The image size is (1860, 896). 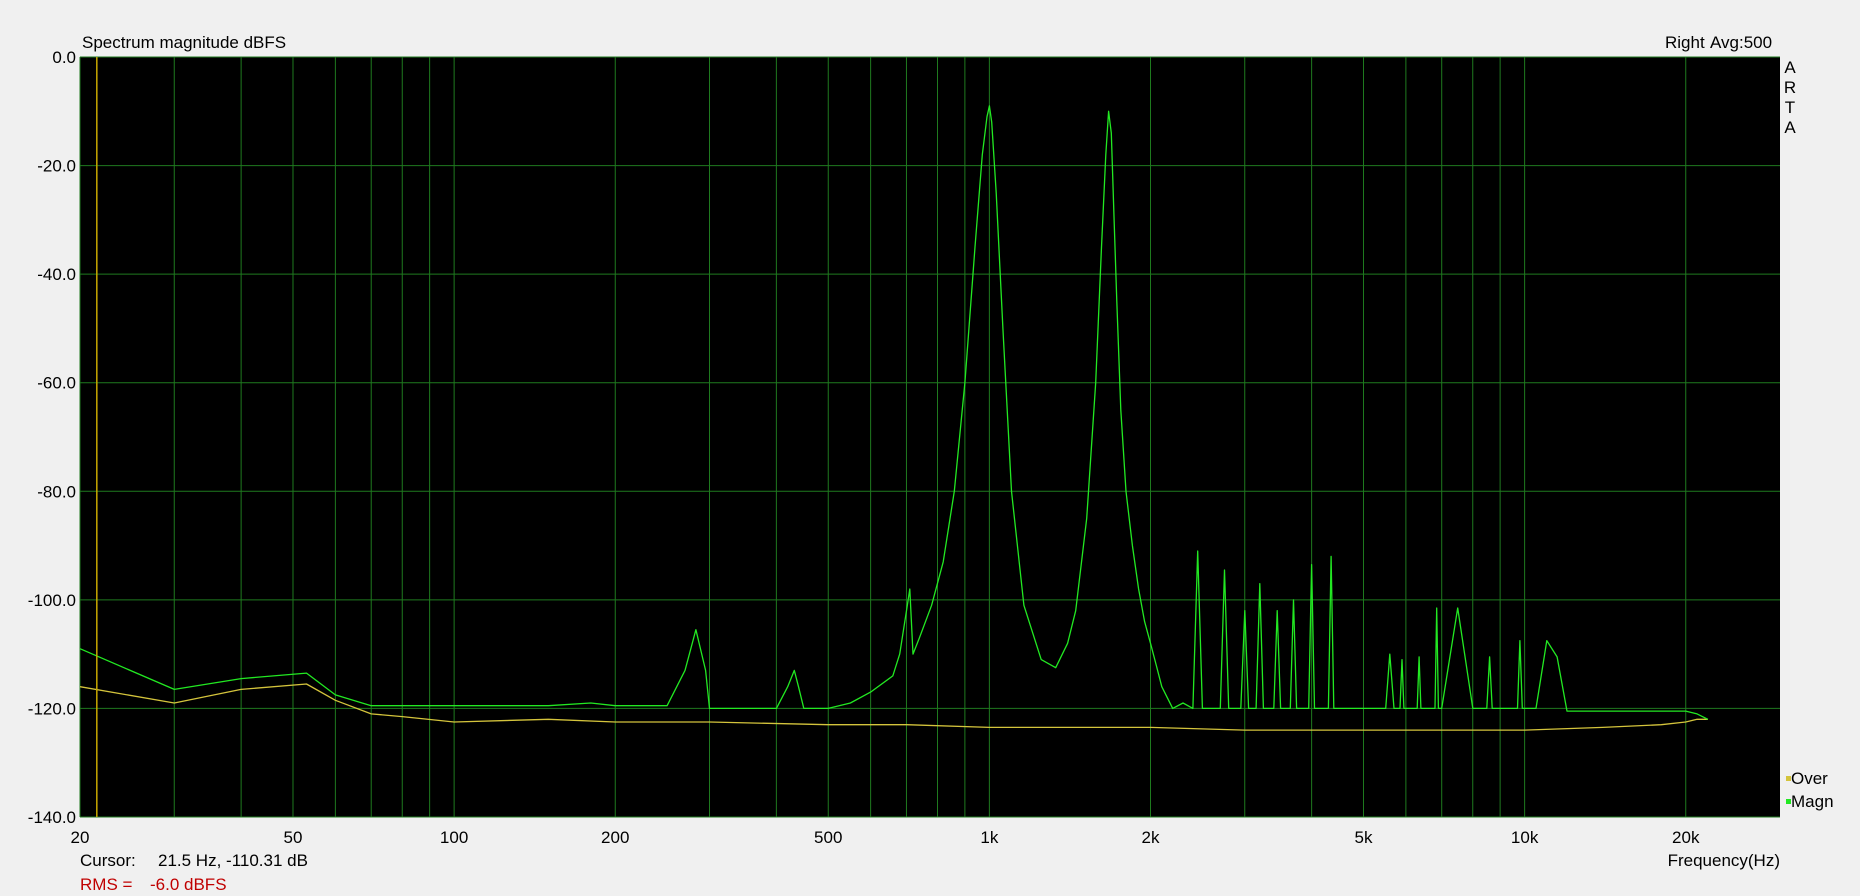 What do you see at coordinates (1685, 42) in the screenshot?
I see `channel-label: Right` at bounding box center [1685, 42].